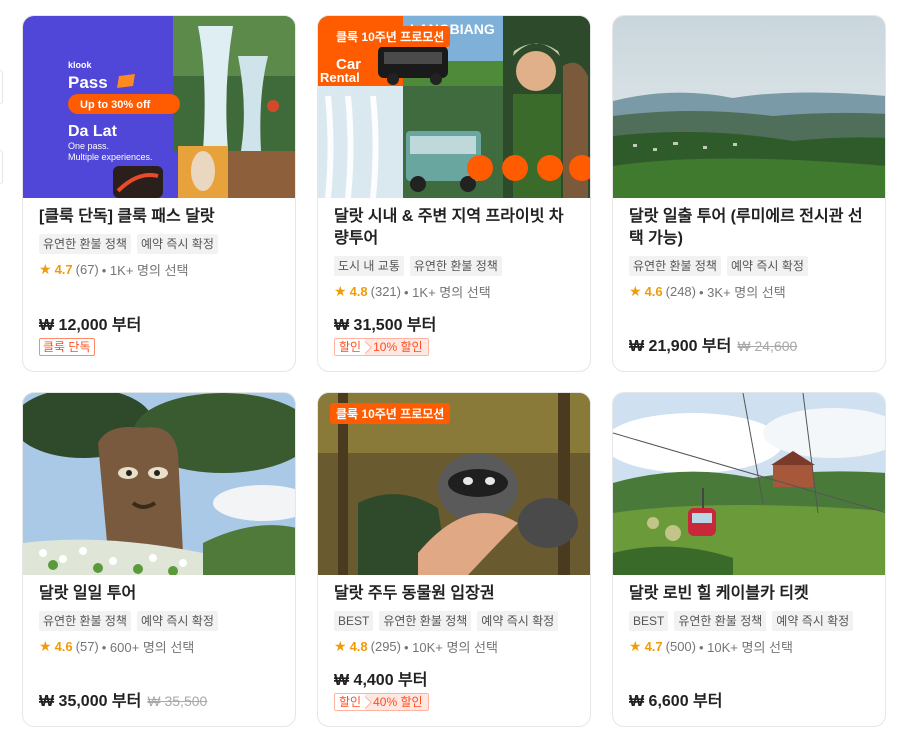 The width and height of the screenshot is (897, 734). Describe the element at coordinates (454, 484) in the screenshot. I see `card-image: 클룩 10주년 프로모션` at that location.